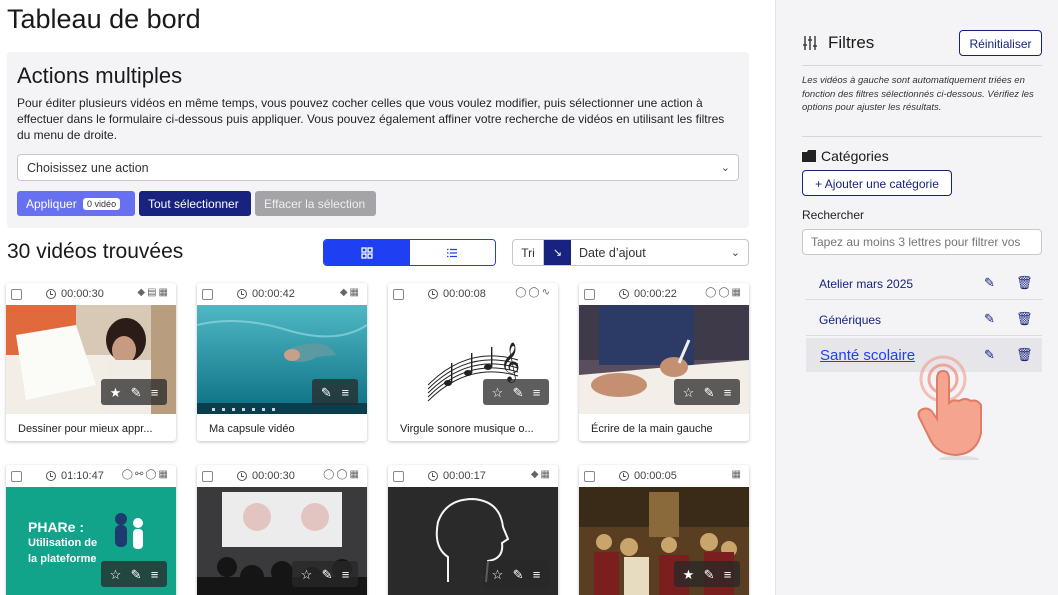  Describe the element at coordinates (104, 19) in the screenshot. I see `page-title: Tableau de bord` at that location.